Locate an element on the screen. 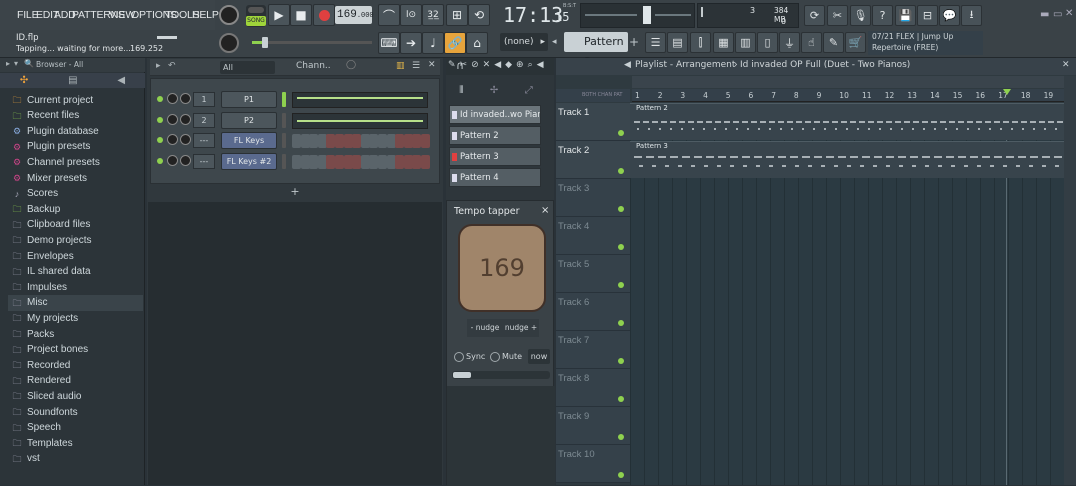 The width and height of the screenshot is (1076, 486). pattern-add-button: + is located at coordinates (634, 42).